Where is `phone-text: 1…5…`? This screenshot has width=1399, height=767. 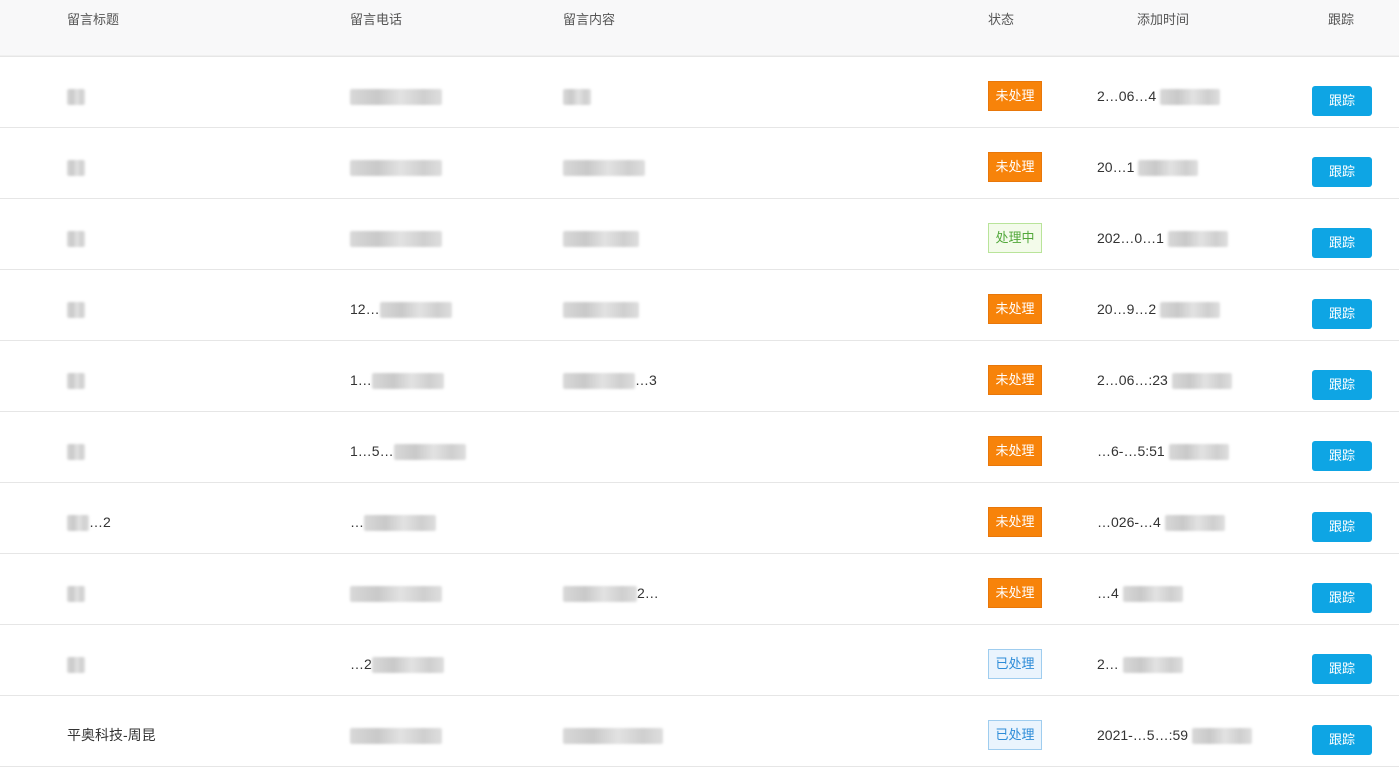 phone-text: 1…5… is located at coordinates (372, 451).